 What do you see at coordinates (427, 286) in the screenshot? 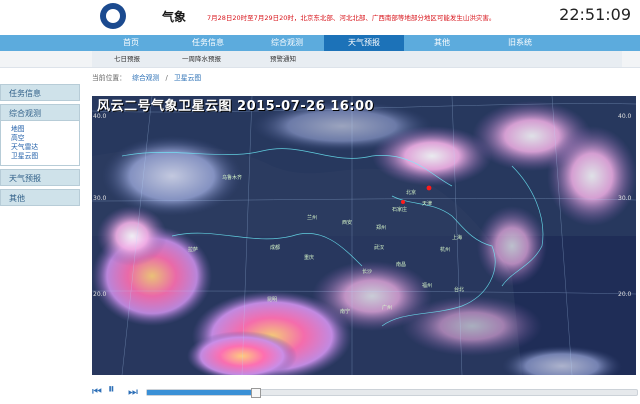
I see `city-label: 福州` at bounding box center [427, 286].